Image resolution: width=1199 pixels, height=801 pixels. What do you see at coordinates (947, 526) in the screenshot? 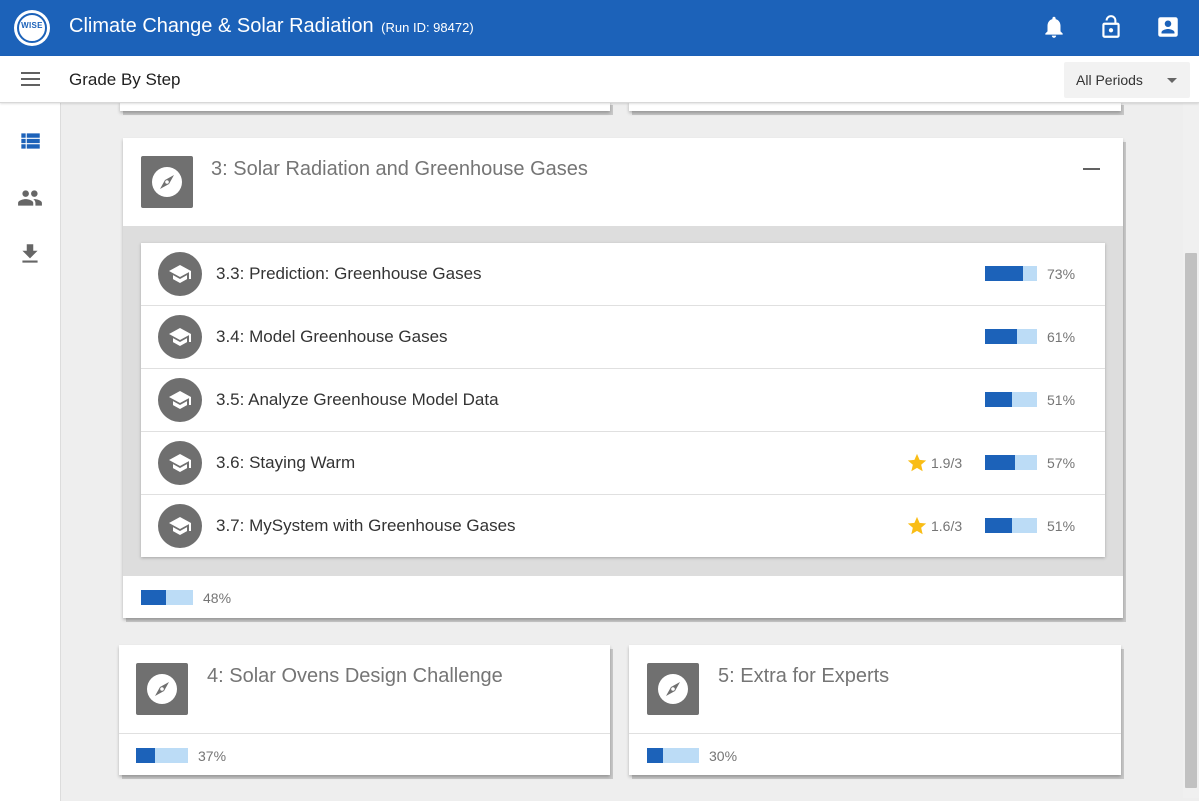
I see `step-score-value: 1.6/3` at bounding box center [947, 526].